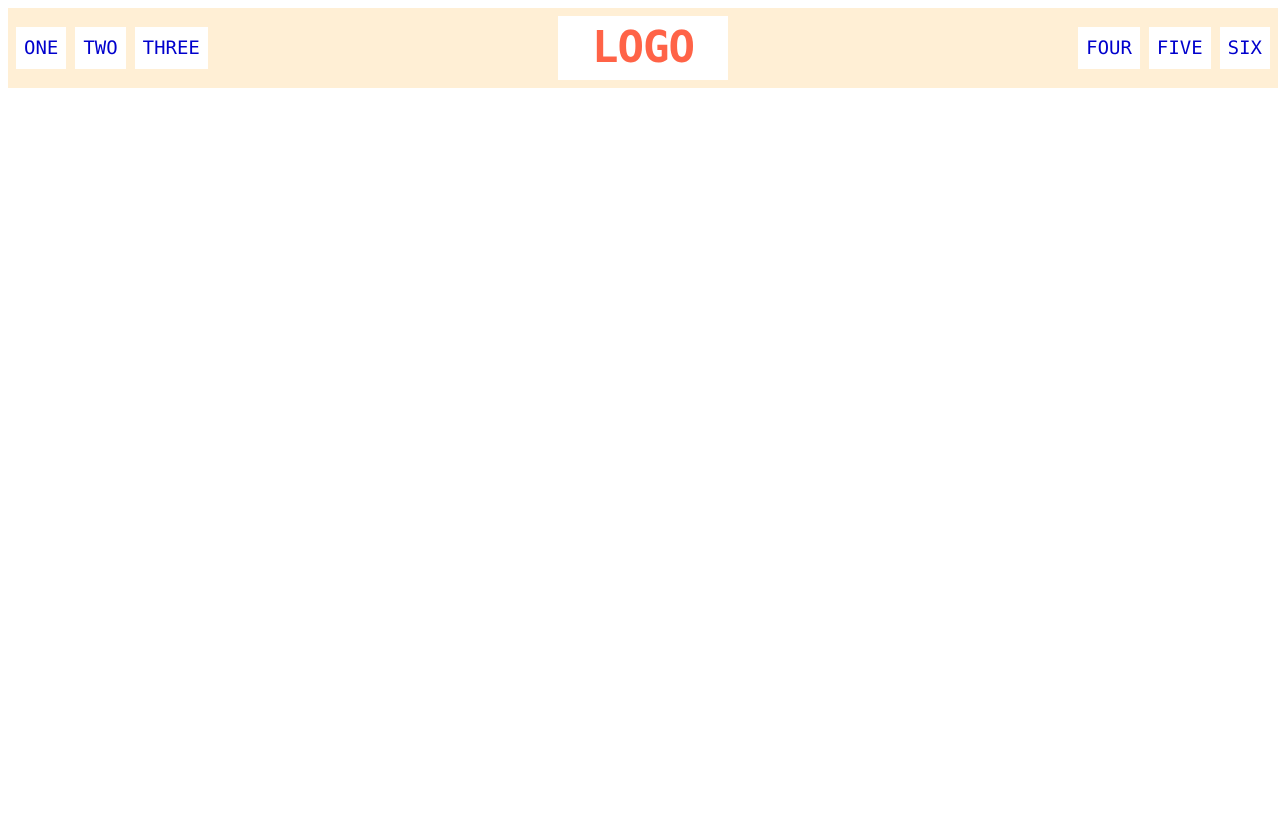  Describe the element at coordinates (1109, 48) in the screenshot. I see `nav-link-four: FOUR` at that location.